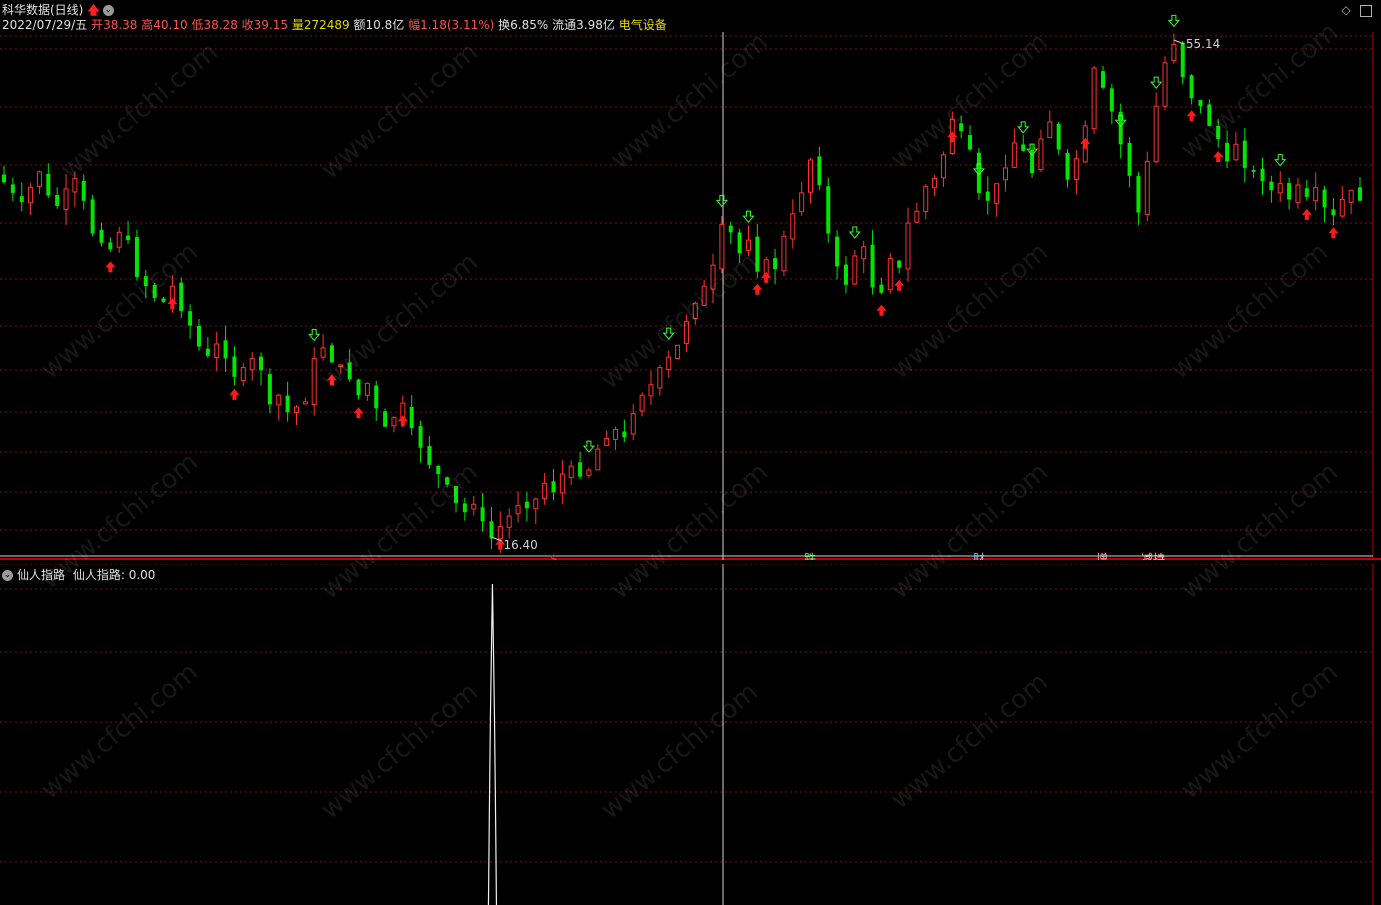 The height and width of the screenshot is (905, 1381). What do you see at coordinates (247, 25) in the screenshot?
I see `close-label: 收` at bounding box center [247, 25].